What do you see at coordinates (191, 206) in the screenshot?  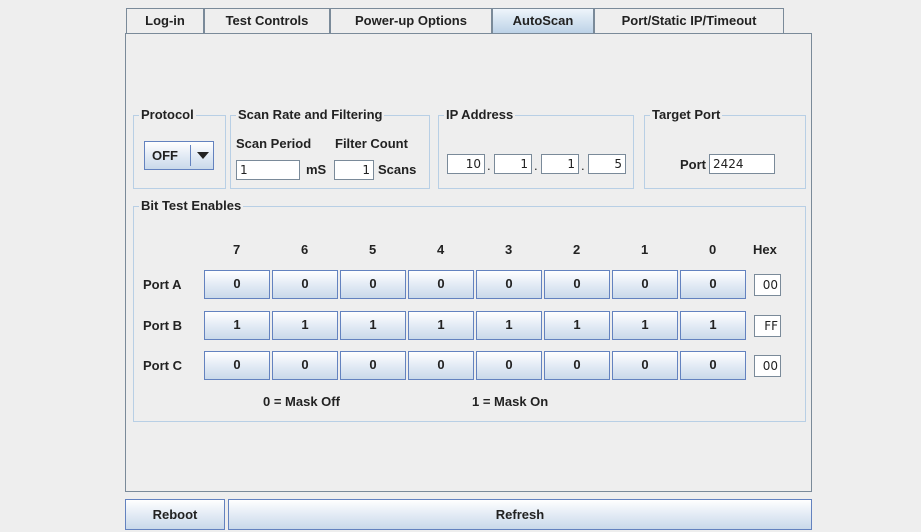 I see `bit-test-enables-group-label: Bit Test Enables` at bounding box center [191, 206].